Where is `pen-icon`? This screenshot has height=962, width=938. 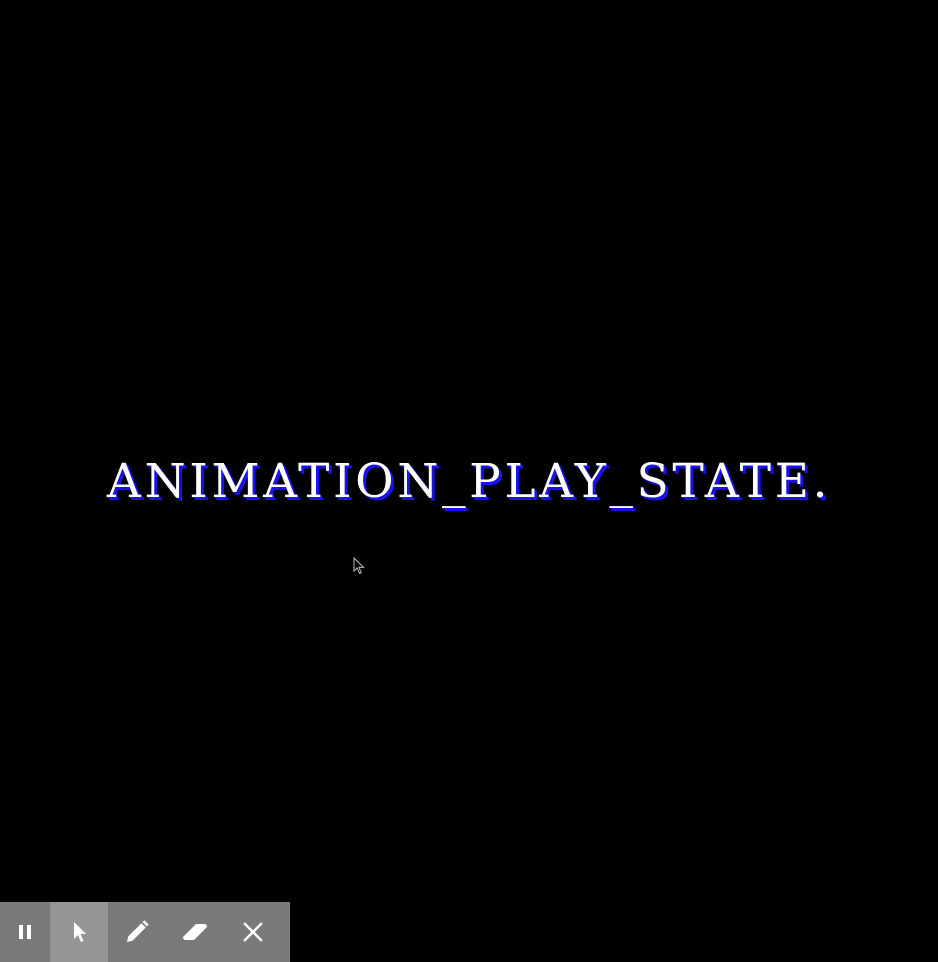 pen-icon is located at coordinates (138, 931).